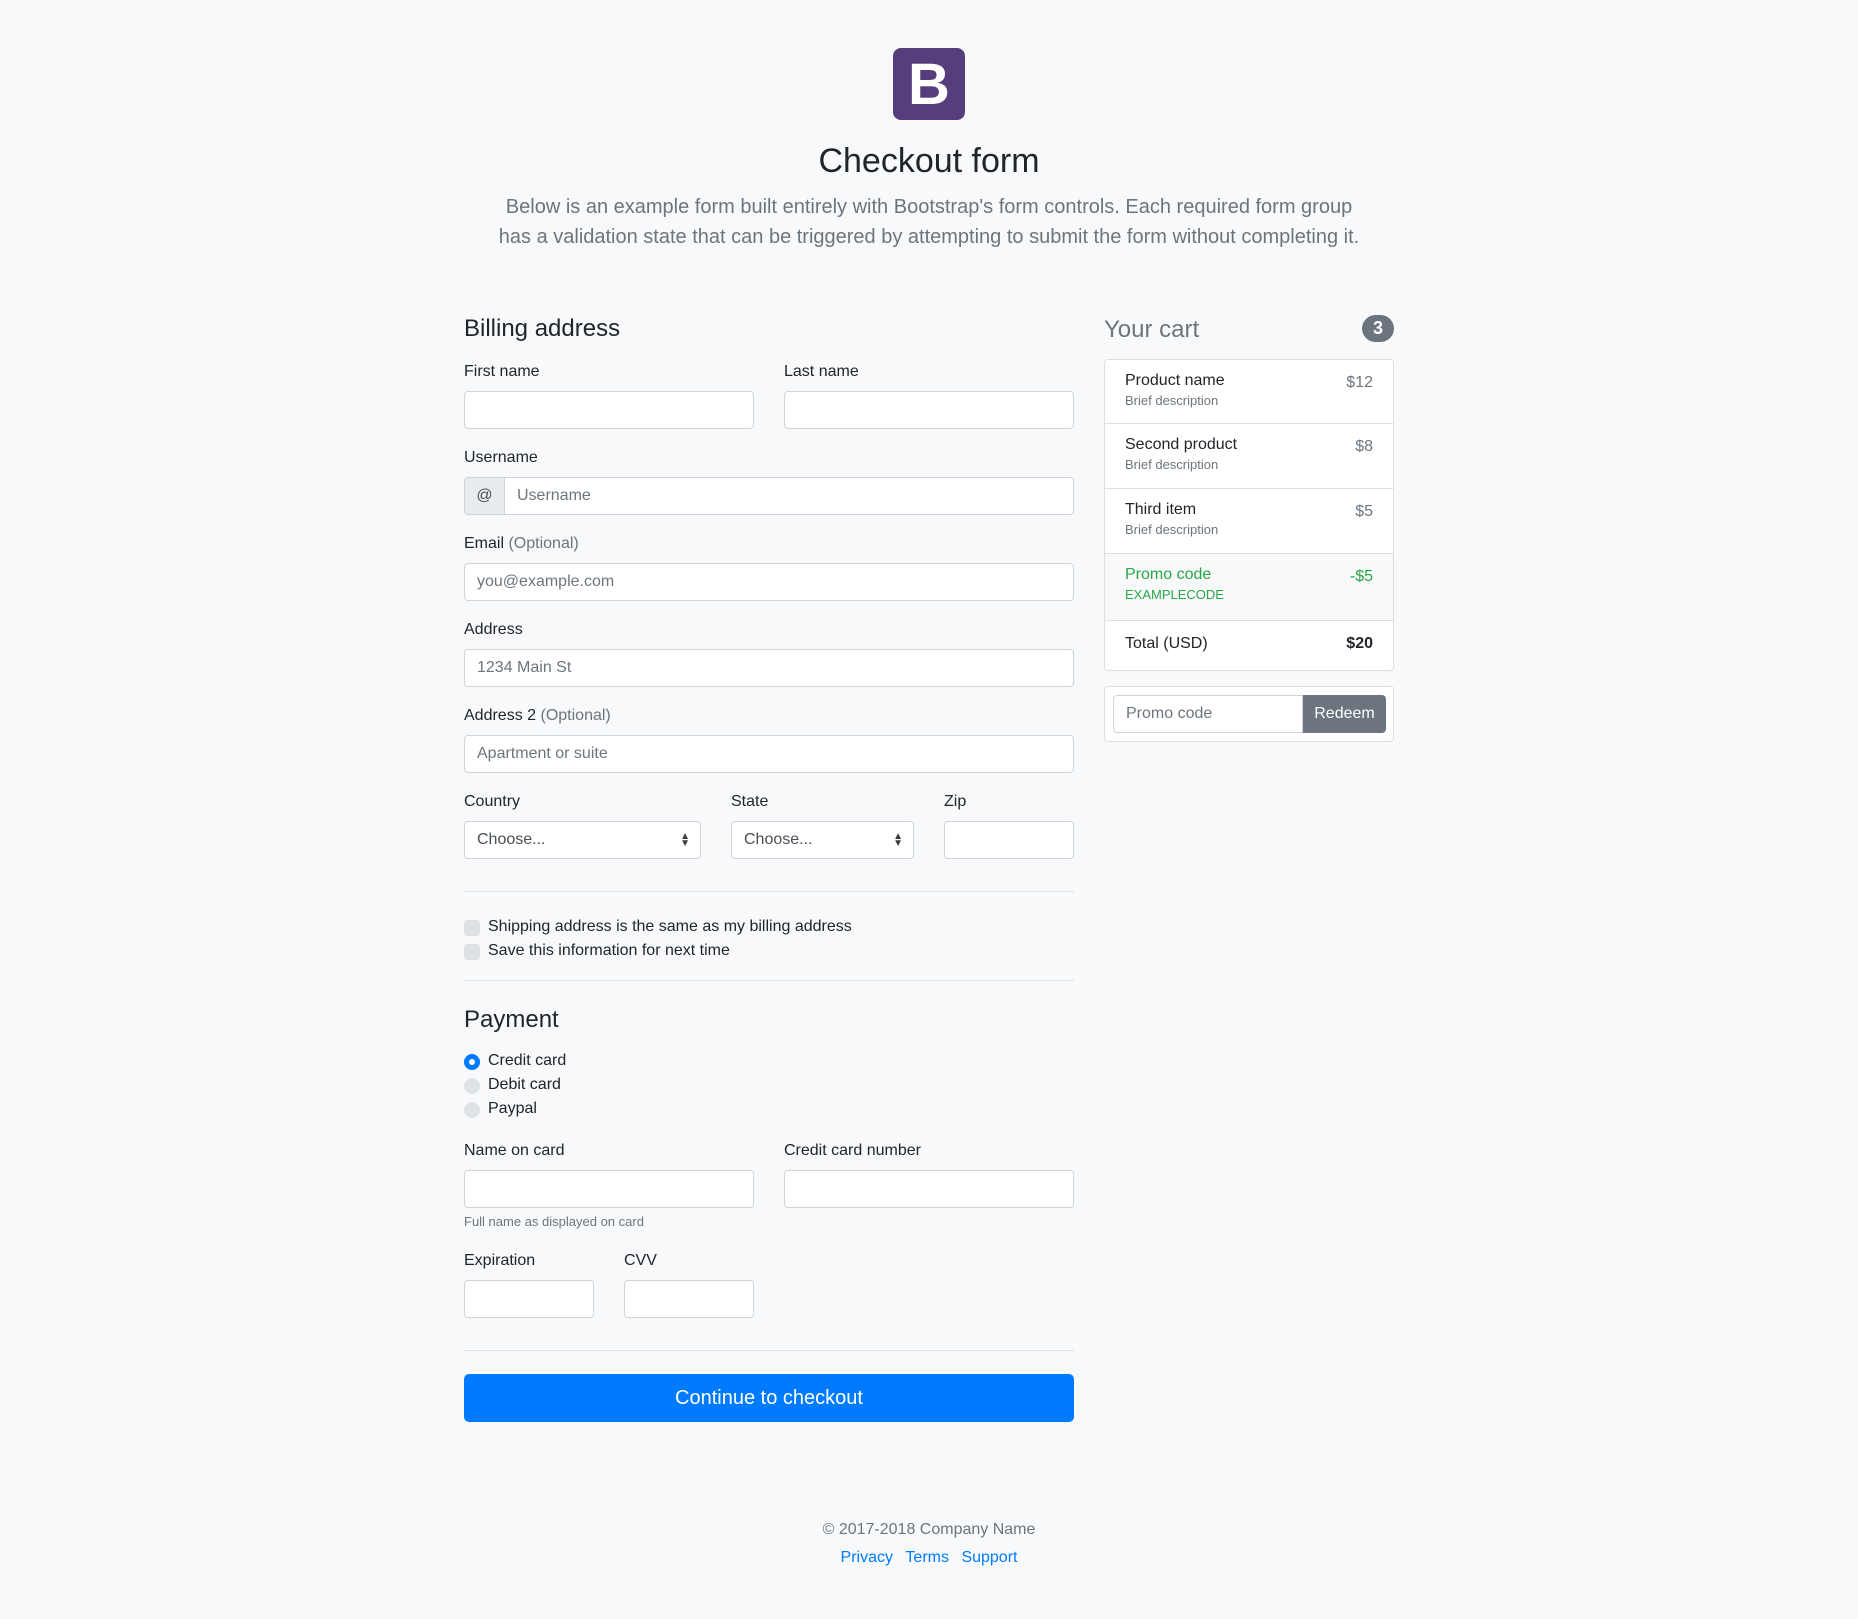  What do you see at coordinates (472, 1110) in the screenshot?
I see `paypal-radio` at bounding box center [472, 1110].